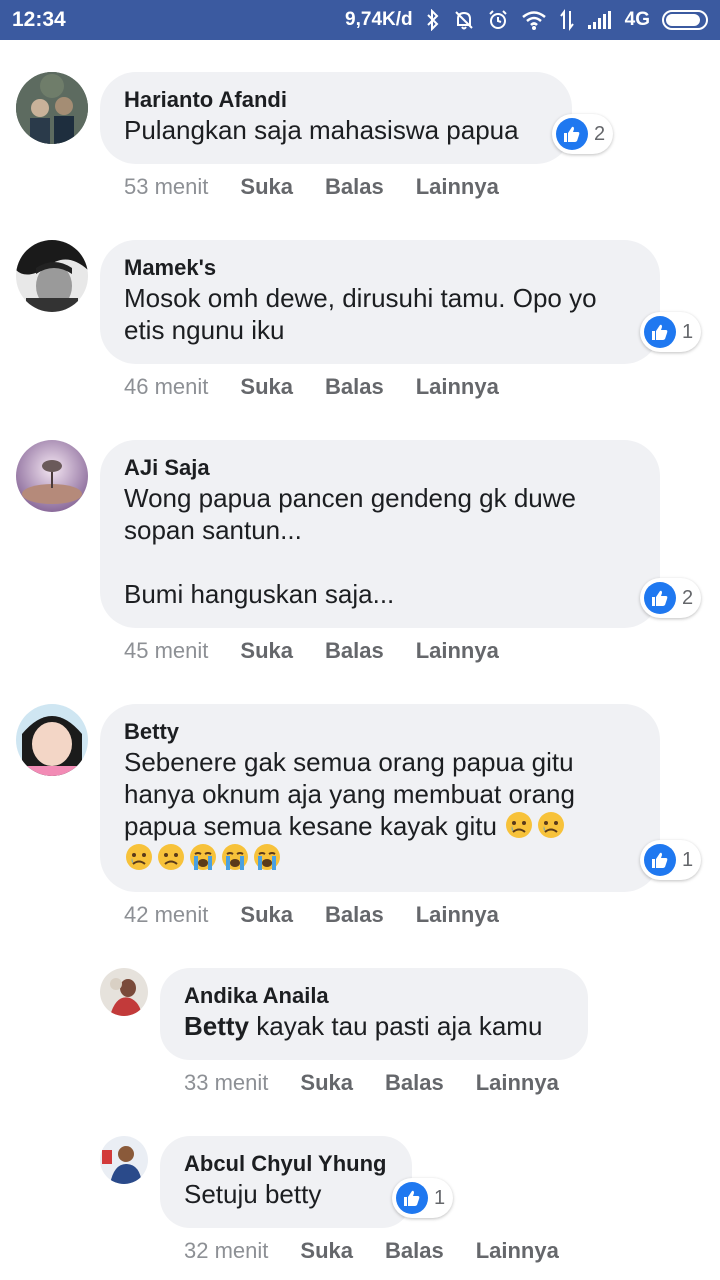 Image resolution: width=720 pixels, height=1280 pixels. What do you see at coordinates (311, 187) in the screenshot?
I see `comment-actions: 53 menit Suka Balas Lainnya` at bounding box center [311, 187].